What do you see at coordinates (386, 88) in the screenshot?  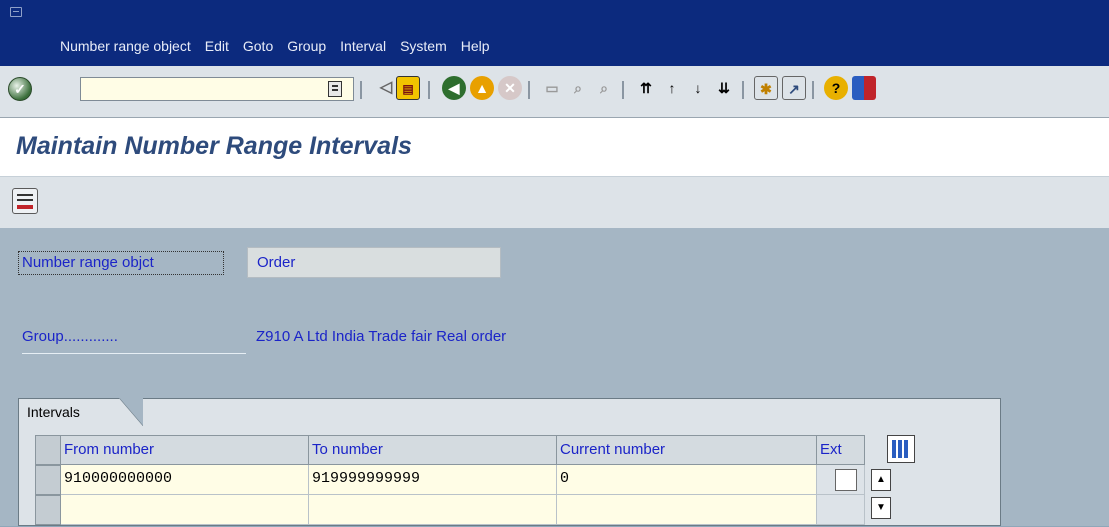 I see `back-arrow-icon: ◁` at bounding box center [386, 88].